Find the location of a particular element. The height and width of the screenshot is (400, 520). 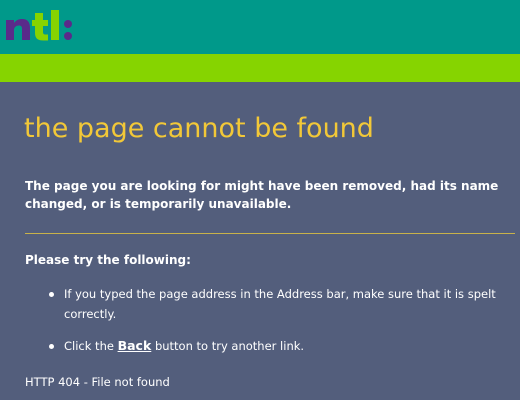

site-header is located at coordinates (260, 27).